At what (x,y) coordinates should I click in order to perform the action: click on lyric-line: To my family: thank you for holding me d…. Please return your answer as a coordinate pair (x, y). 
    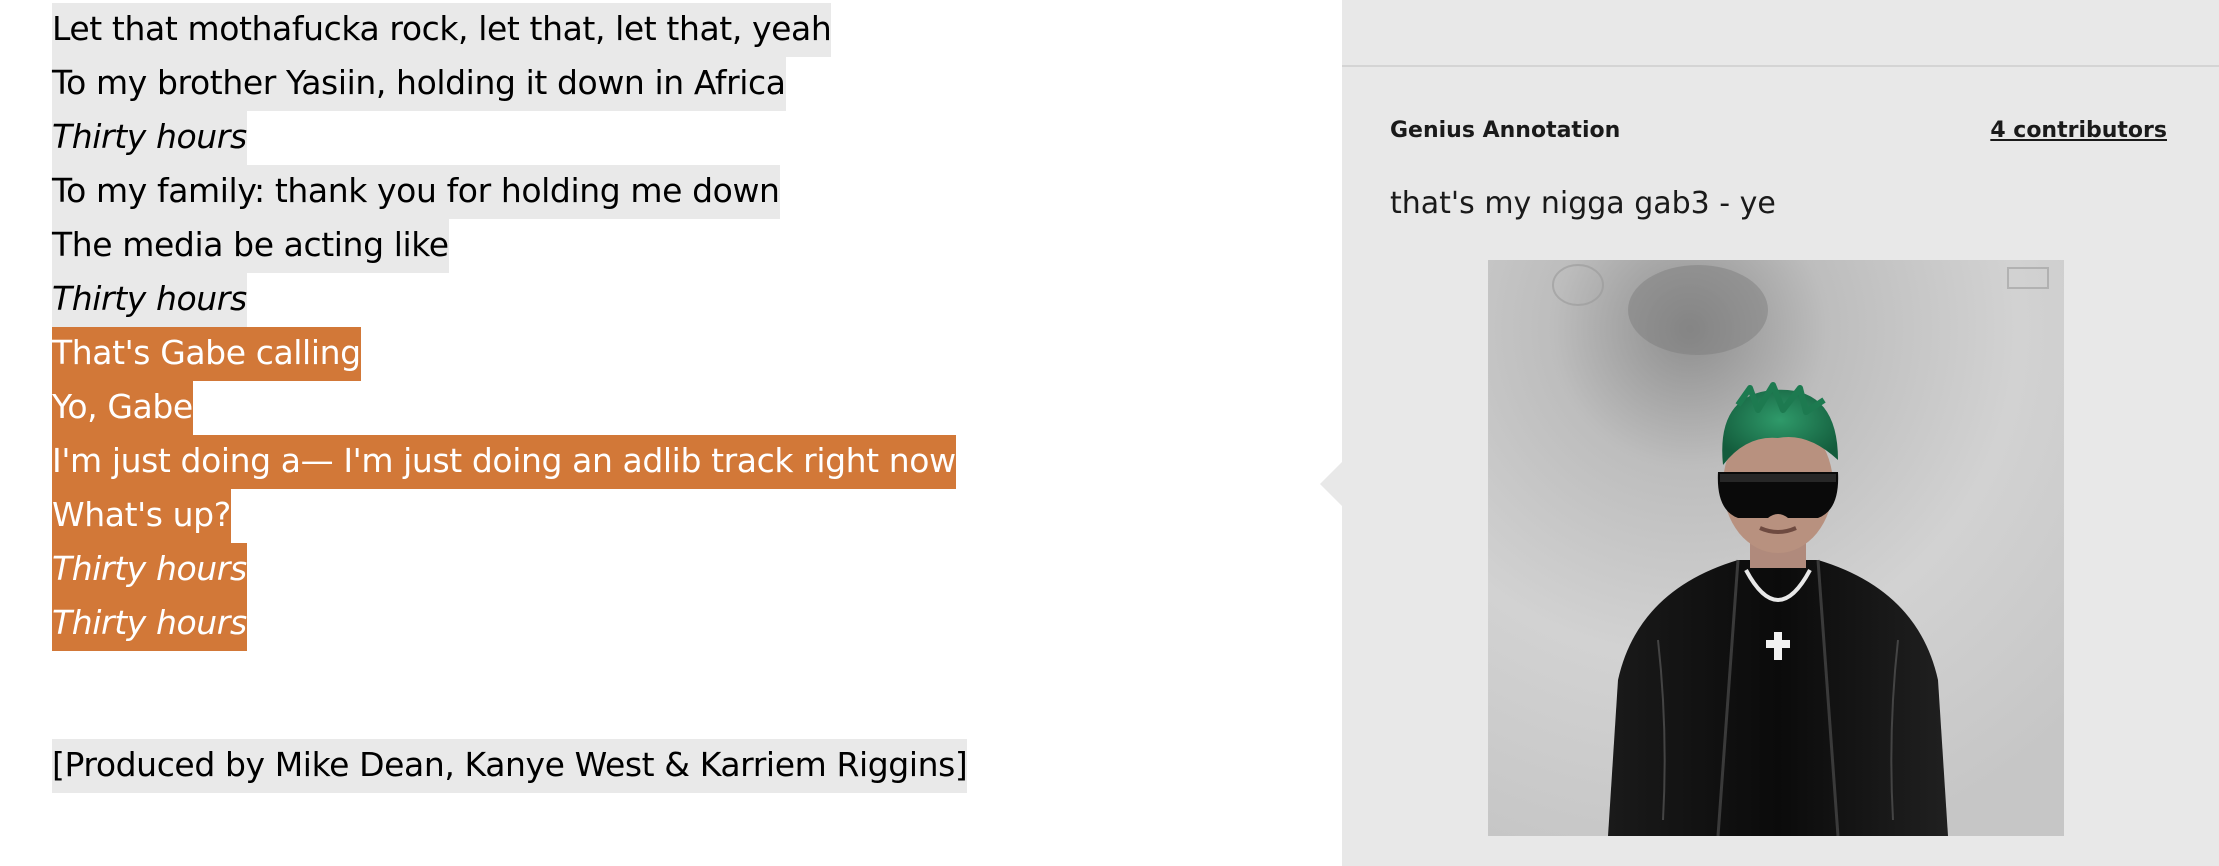
    Looking at the image, I should click on (677, 192).